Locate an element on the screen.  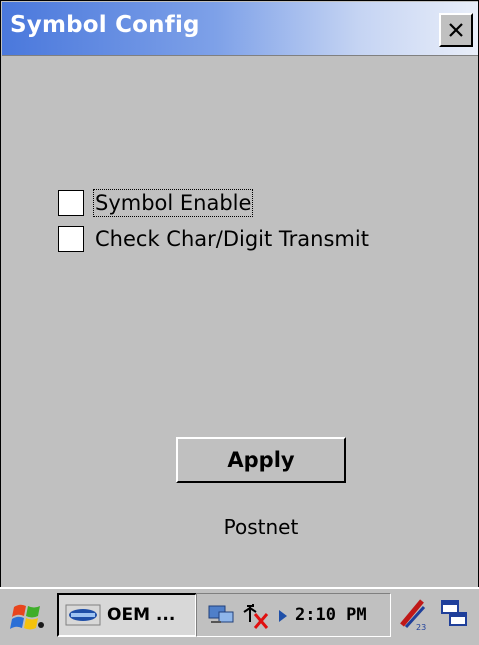
tray-arrow-icon is located at coordinates (283, 616).